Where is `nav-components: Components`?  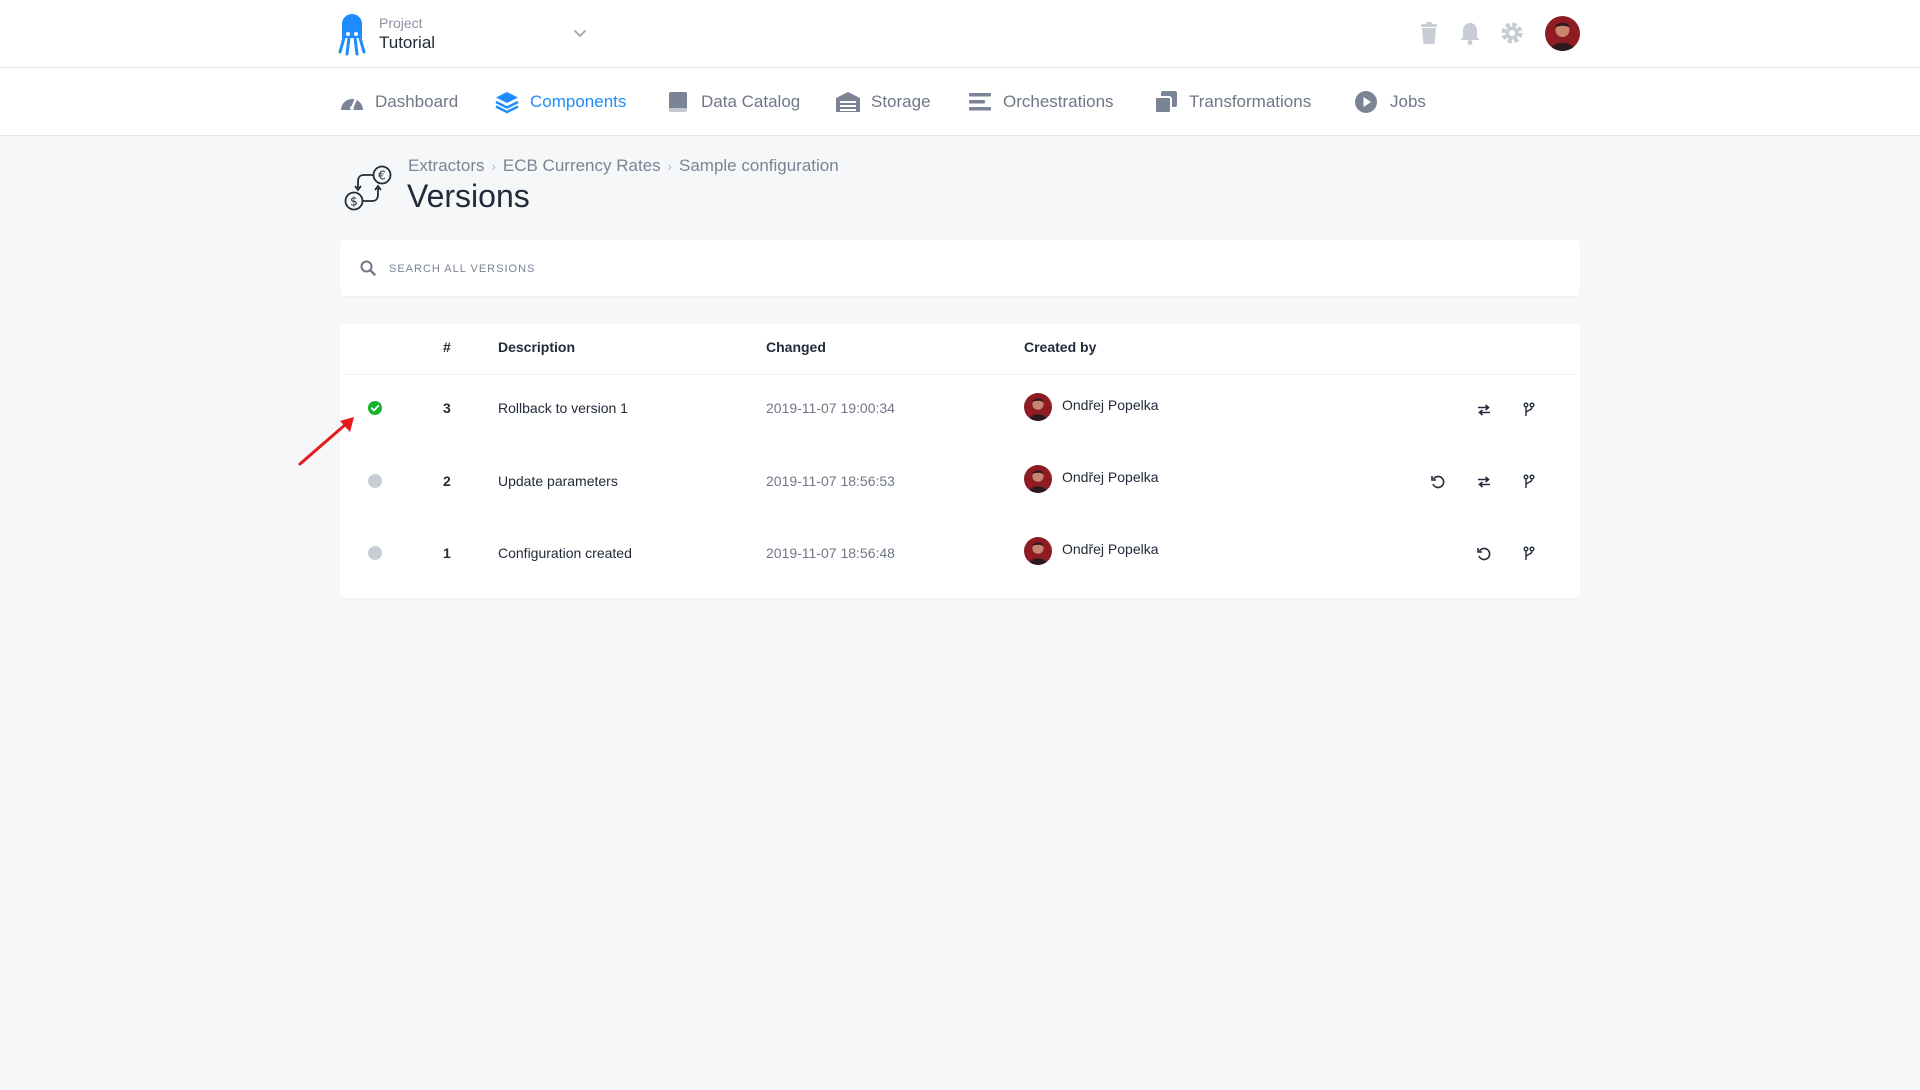
nav-components: Components is located at coordinates (560, 102).